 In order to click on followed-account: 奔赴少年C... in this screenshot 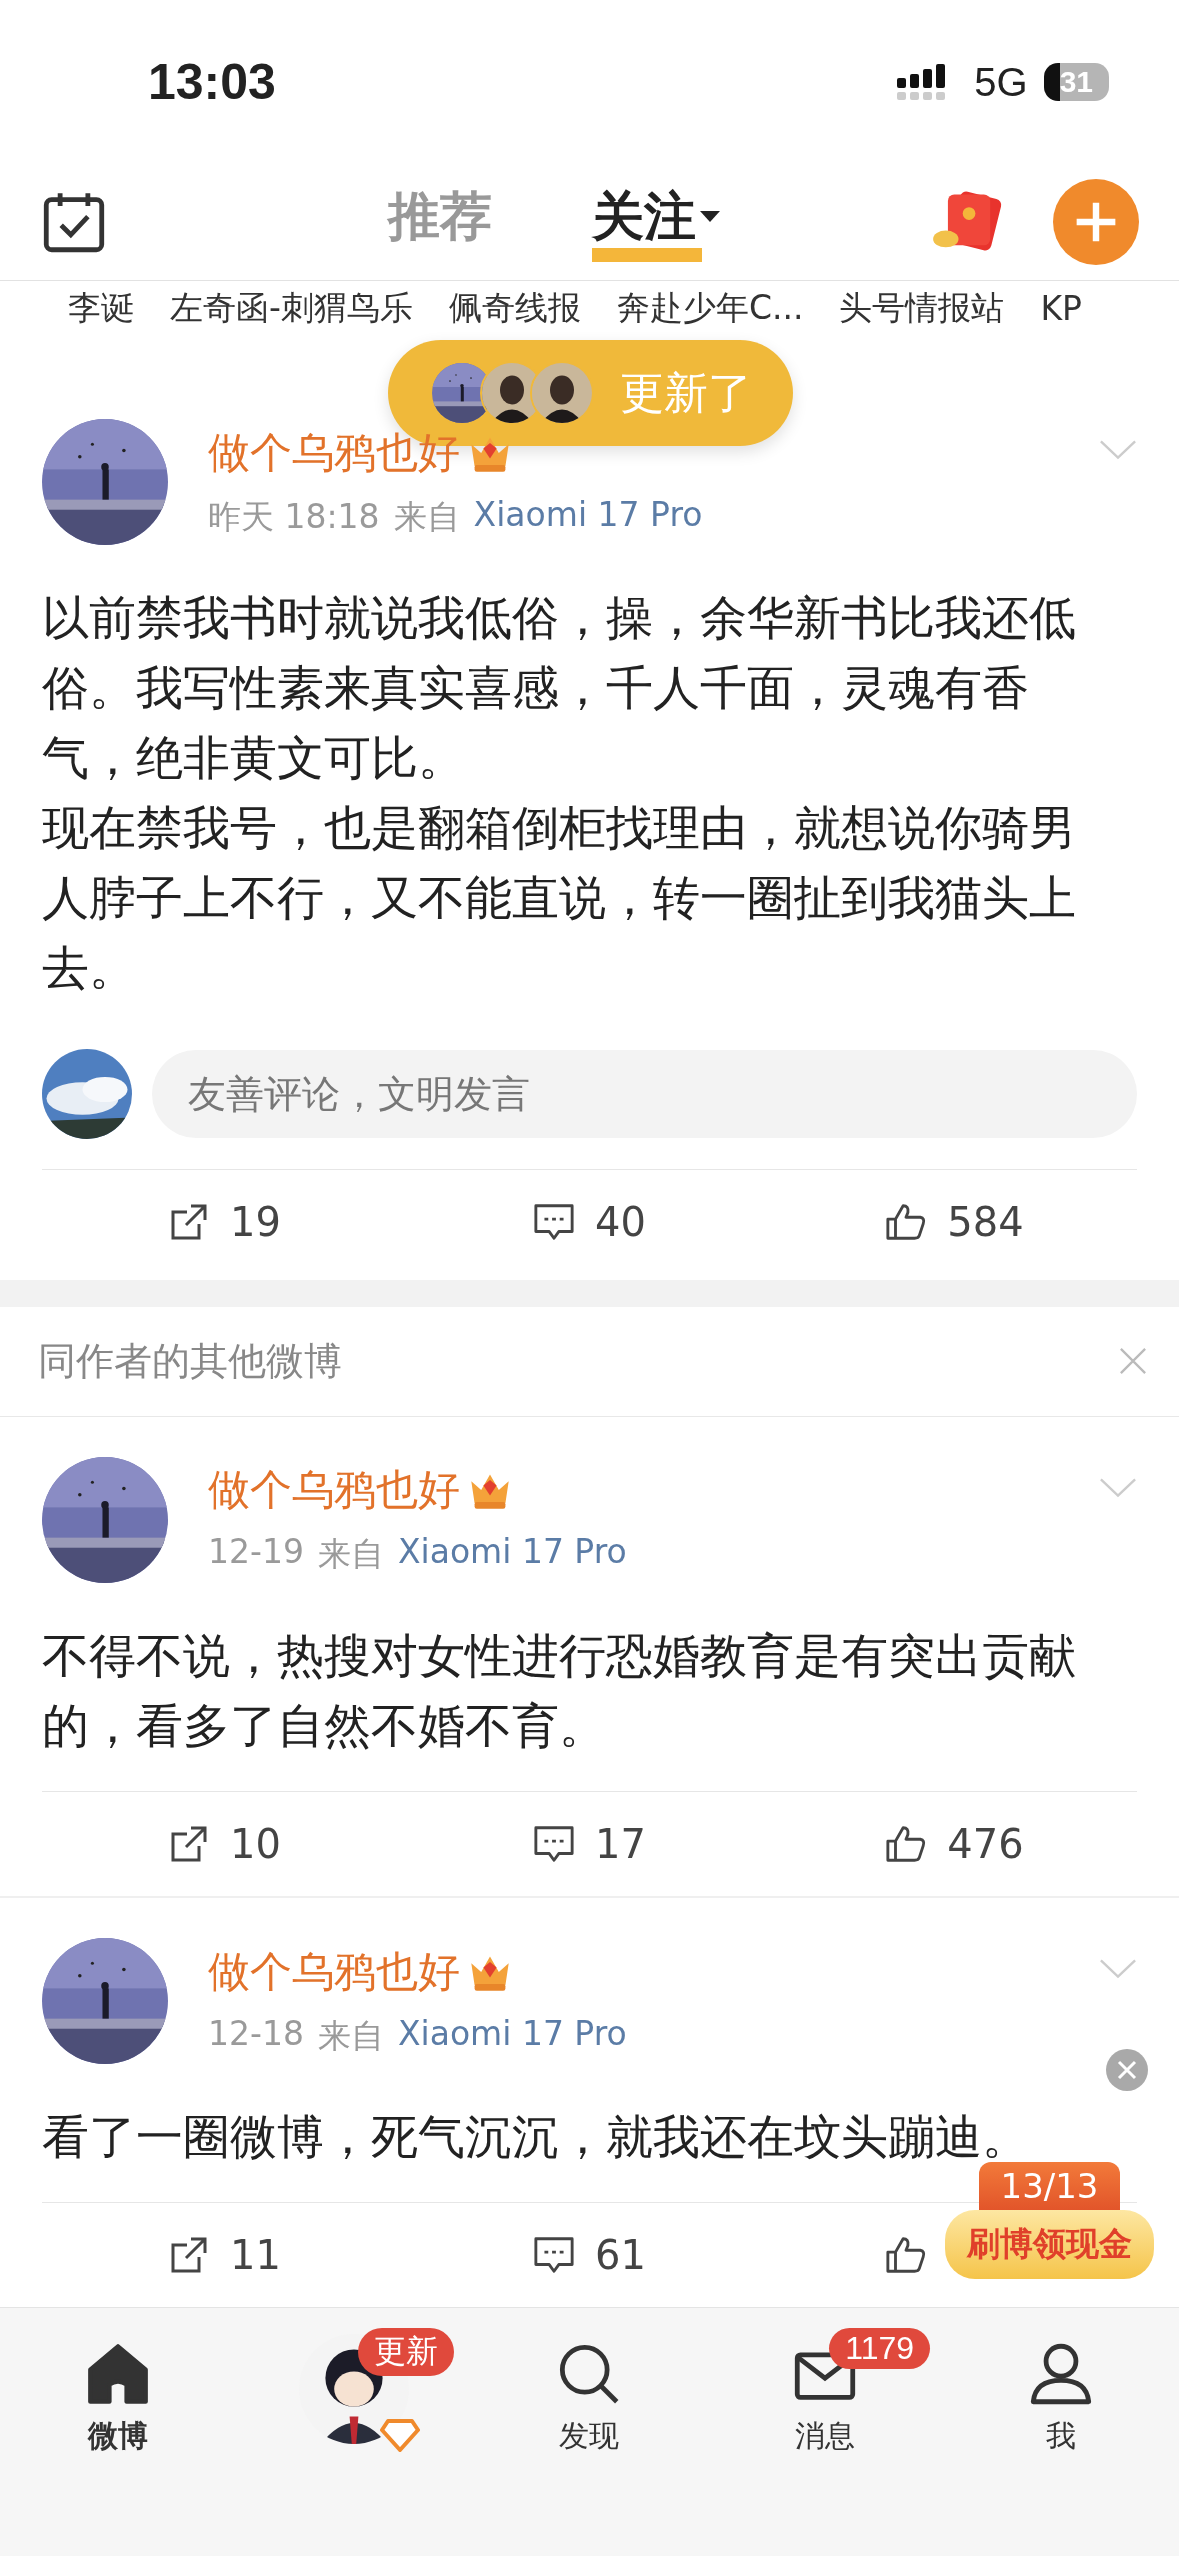, I will do `click(710, 308)`.